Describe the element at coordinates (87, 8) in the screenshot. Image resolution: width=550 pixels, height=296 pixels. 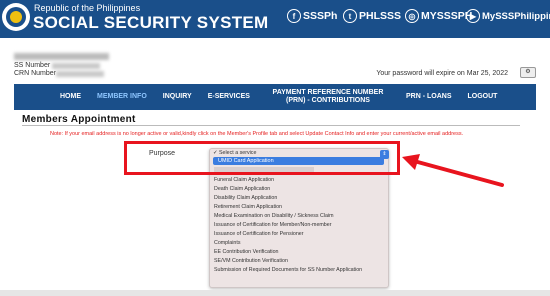
I see `republic-label: Republic of the Philippines` at that location.